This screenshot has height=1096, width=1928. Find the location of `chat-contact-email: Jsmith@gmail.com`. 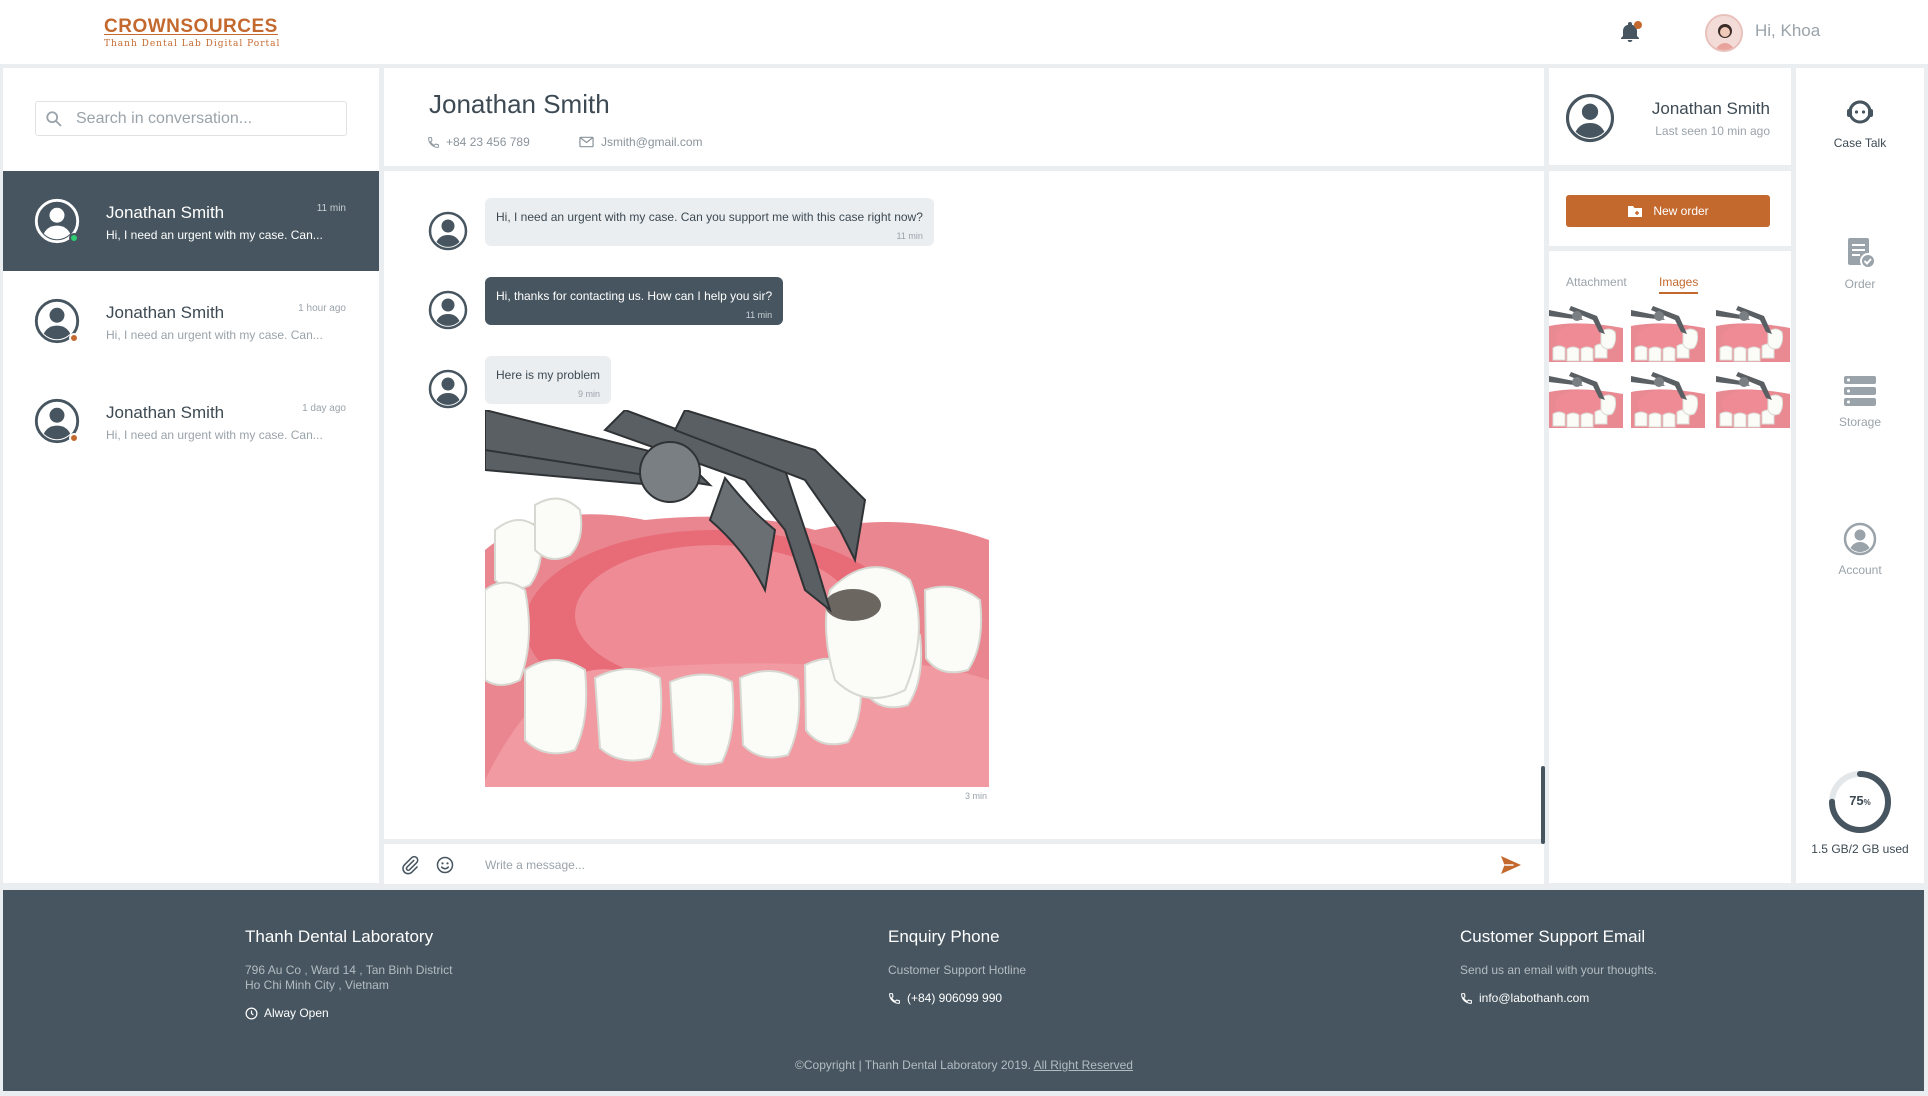

chat-contact-email: Jsmith@gmail.com is located at coordinates (641, 142).